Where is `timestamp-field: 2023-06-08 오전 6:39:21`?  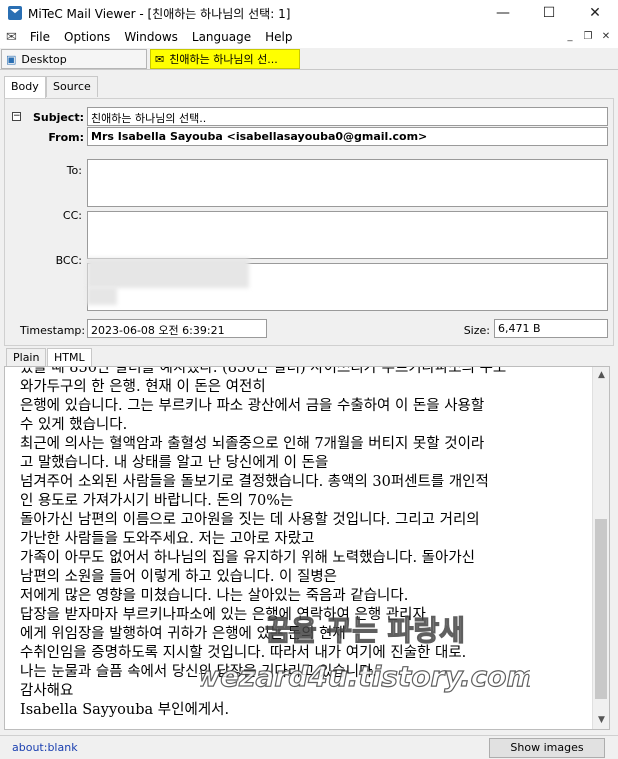
timestamp-field: 2023-06-08 오전 6:39:21 is located at coordinates (177, 328).